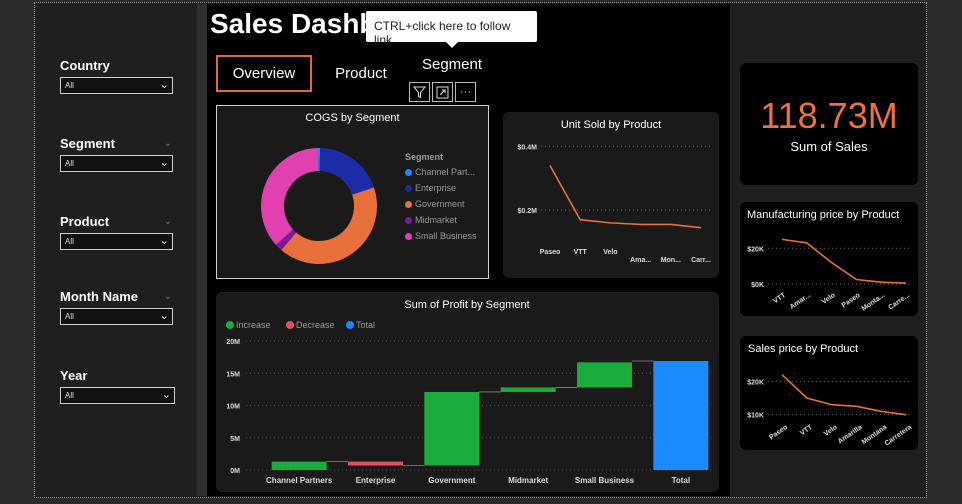 The height and width of the screenshot is (504, 962). I want to click on segment-dropdown: All ⌄, so click(116, 163).